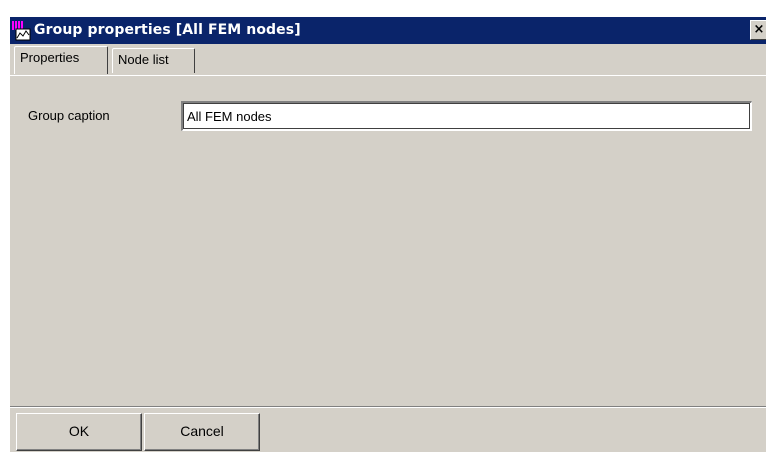  What do you see at coordinates (143, 59) in the screenshot?
I see `tab-node-list-label: Node list` at bounding box center [143, 59].